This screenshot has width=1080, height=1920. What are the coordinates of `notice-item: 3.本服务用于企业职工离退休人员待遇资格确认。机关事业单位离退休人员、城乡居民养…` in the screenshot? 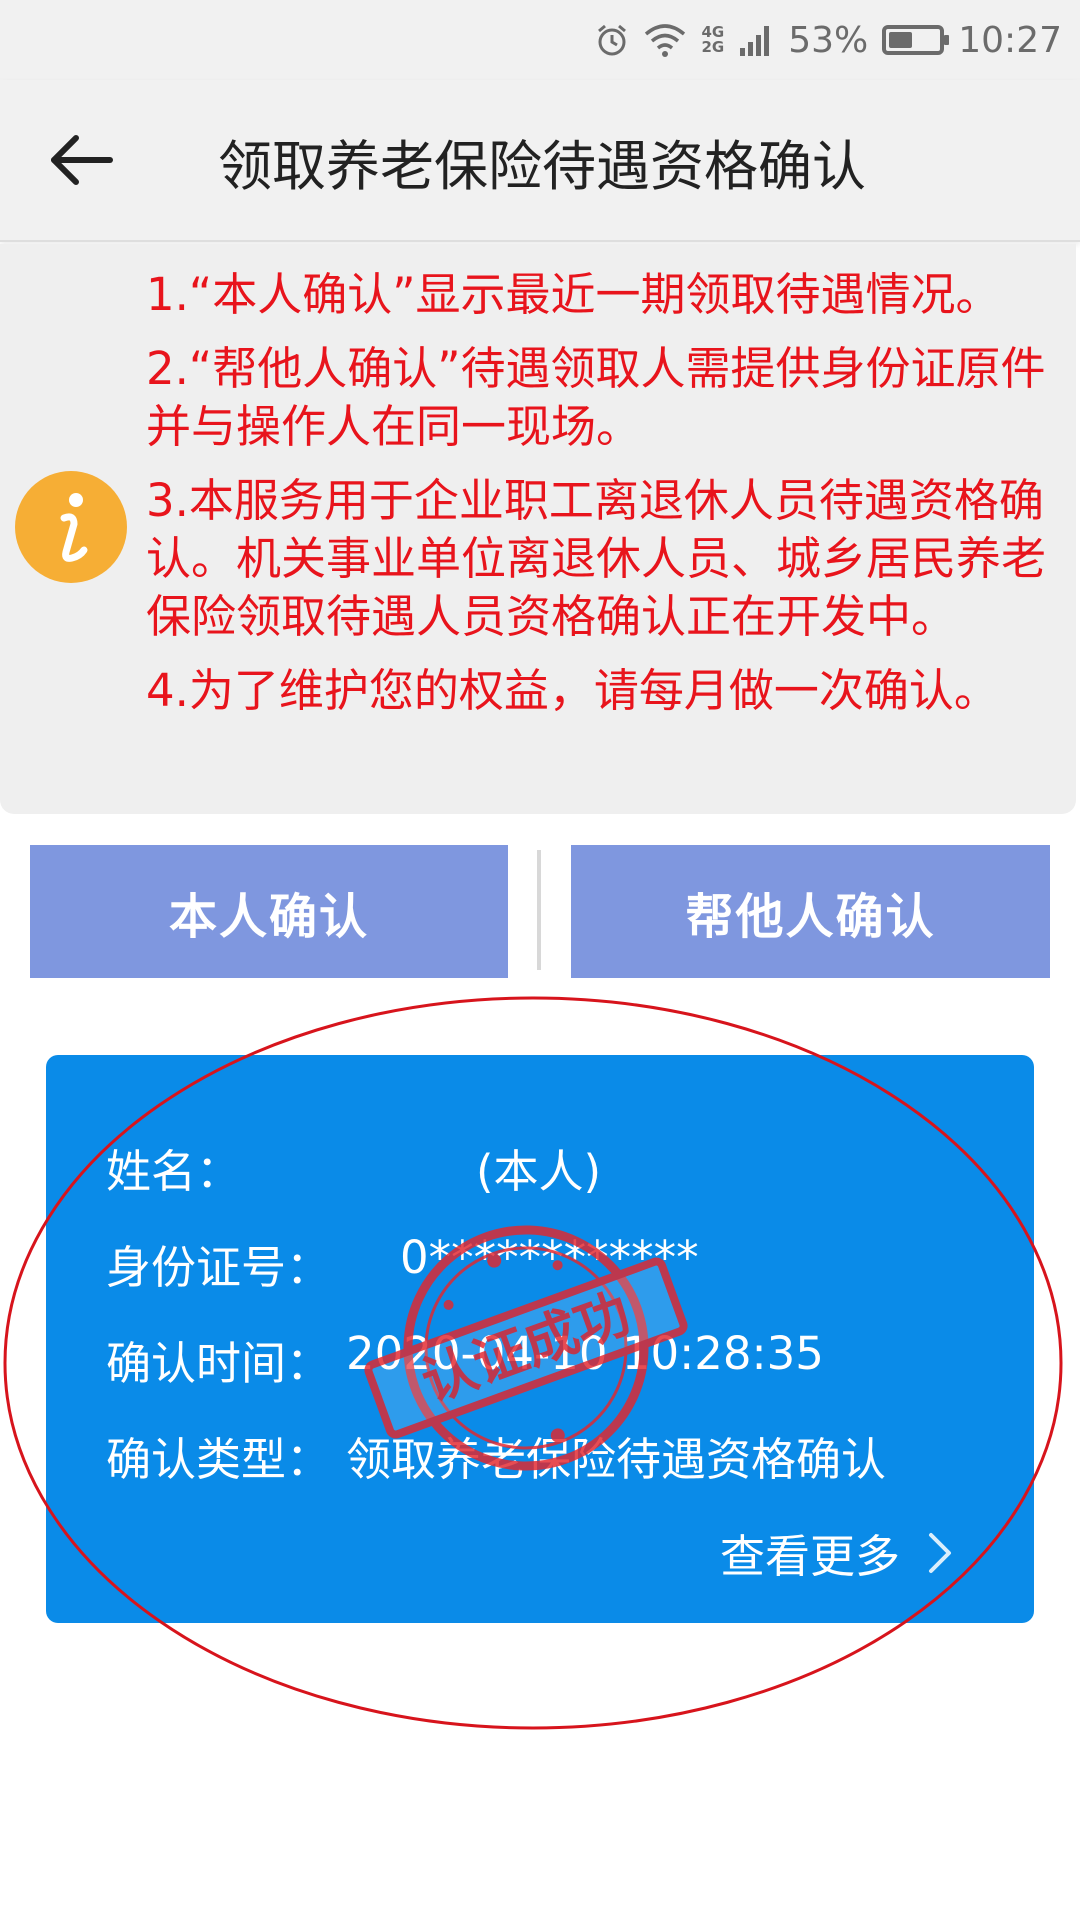 It's located at (596, 558).